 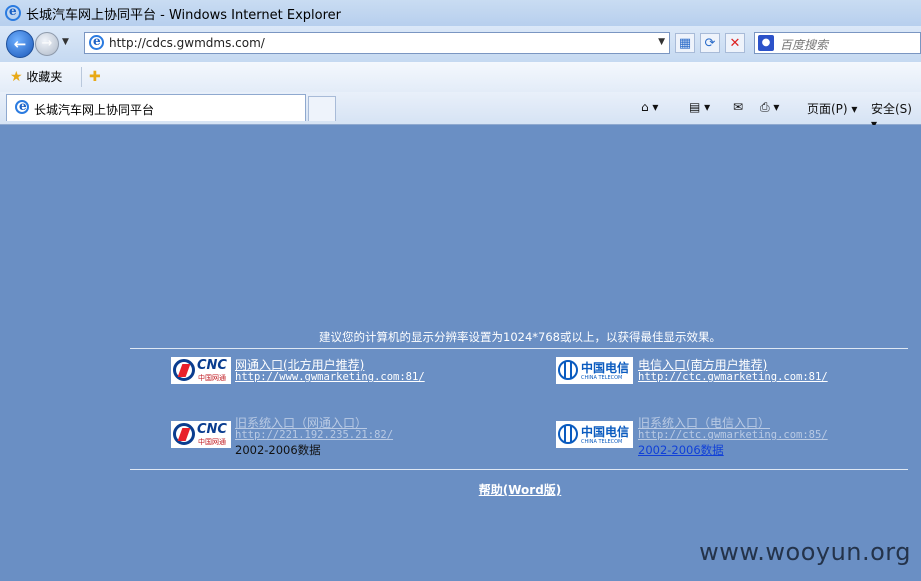 I want to click on cnc-logo: CNC 中国网通, so click(x=201, y=370).